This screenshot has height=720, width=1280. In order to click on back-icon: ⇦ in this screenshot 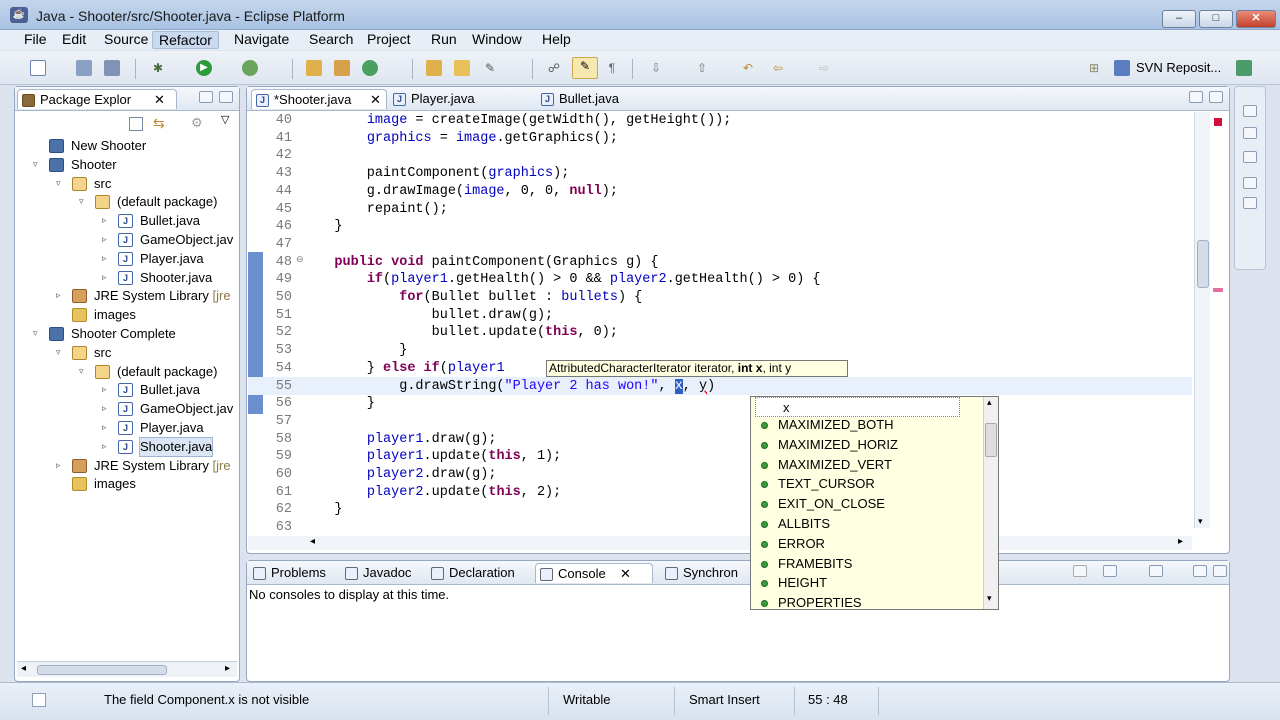, I will do `click(778, 68)`.